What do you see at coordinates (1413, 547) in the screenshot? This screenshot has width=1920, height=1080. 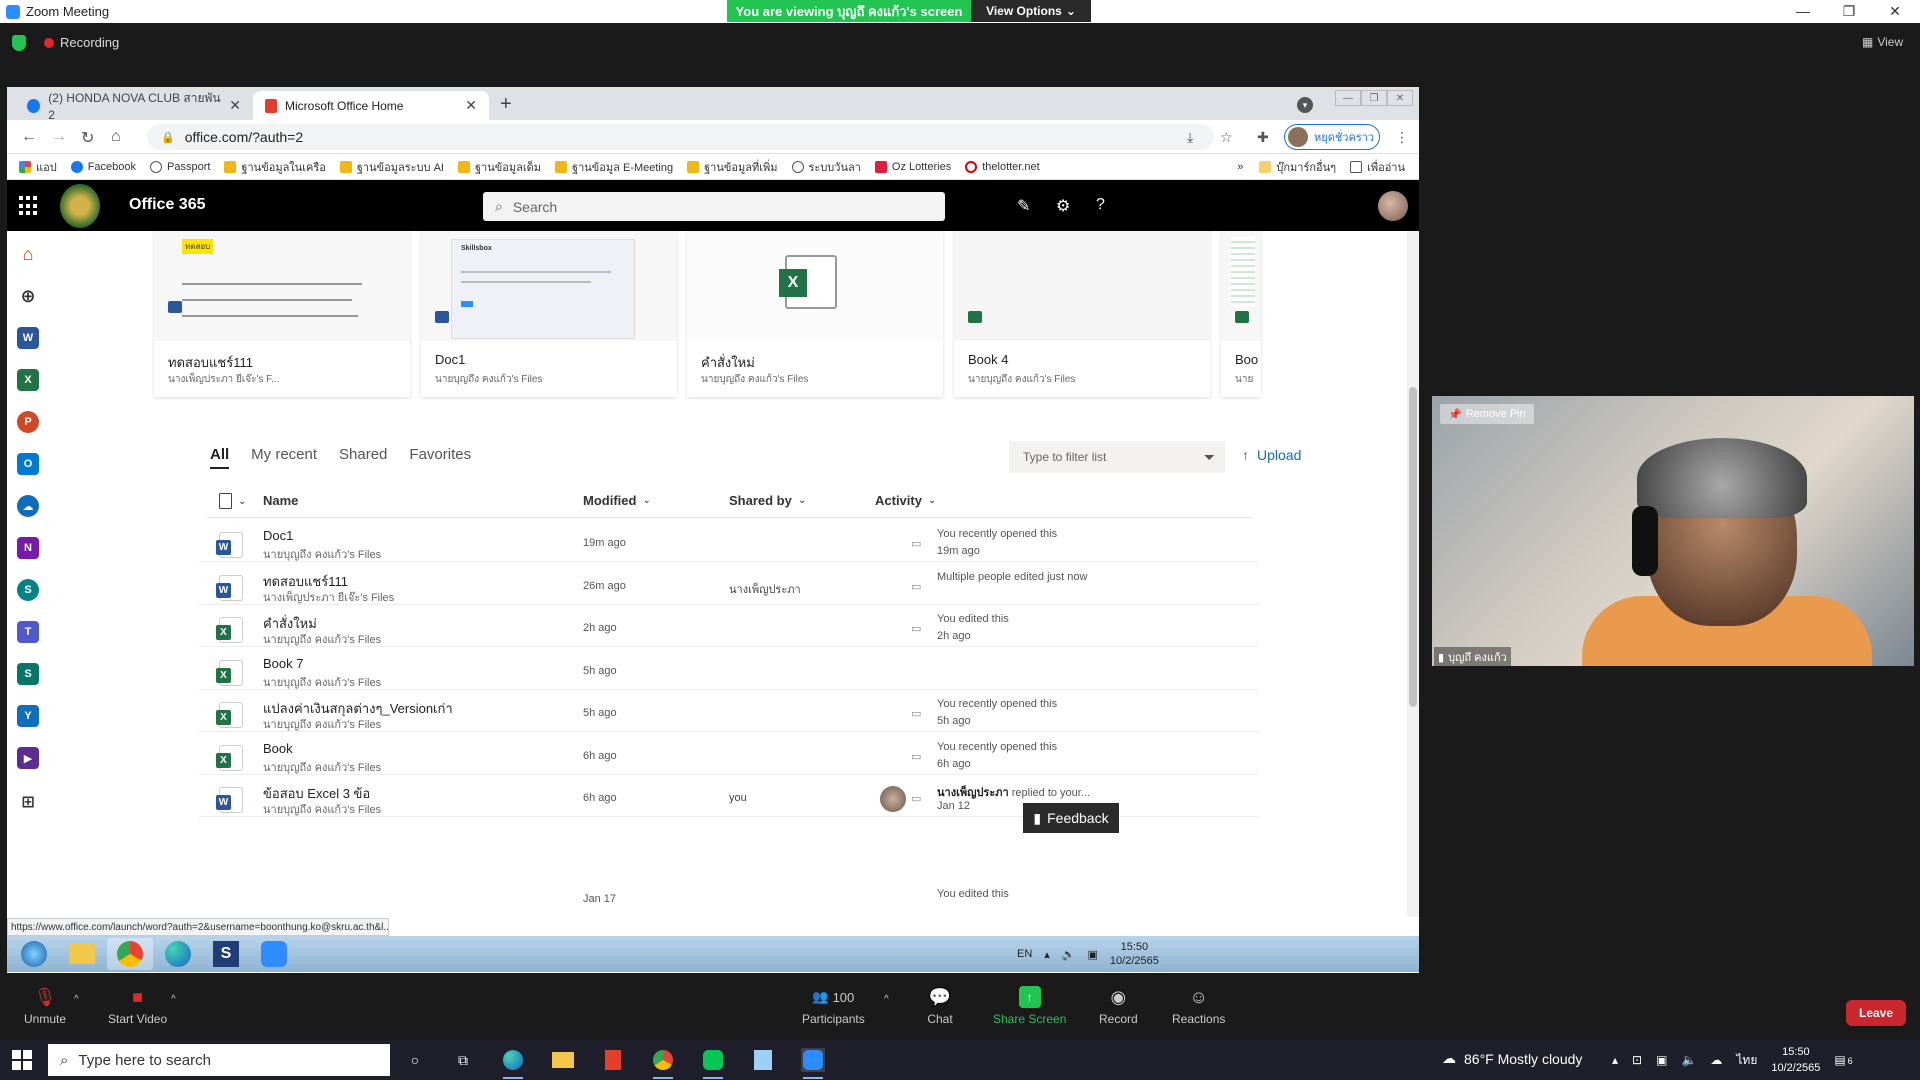 I see `scrollbar-thumb` at bounding box center [1413, 547].